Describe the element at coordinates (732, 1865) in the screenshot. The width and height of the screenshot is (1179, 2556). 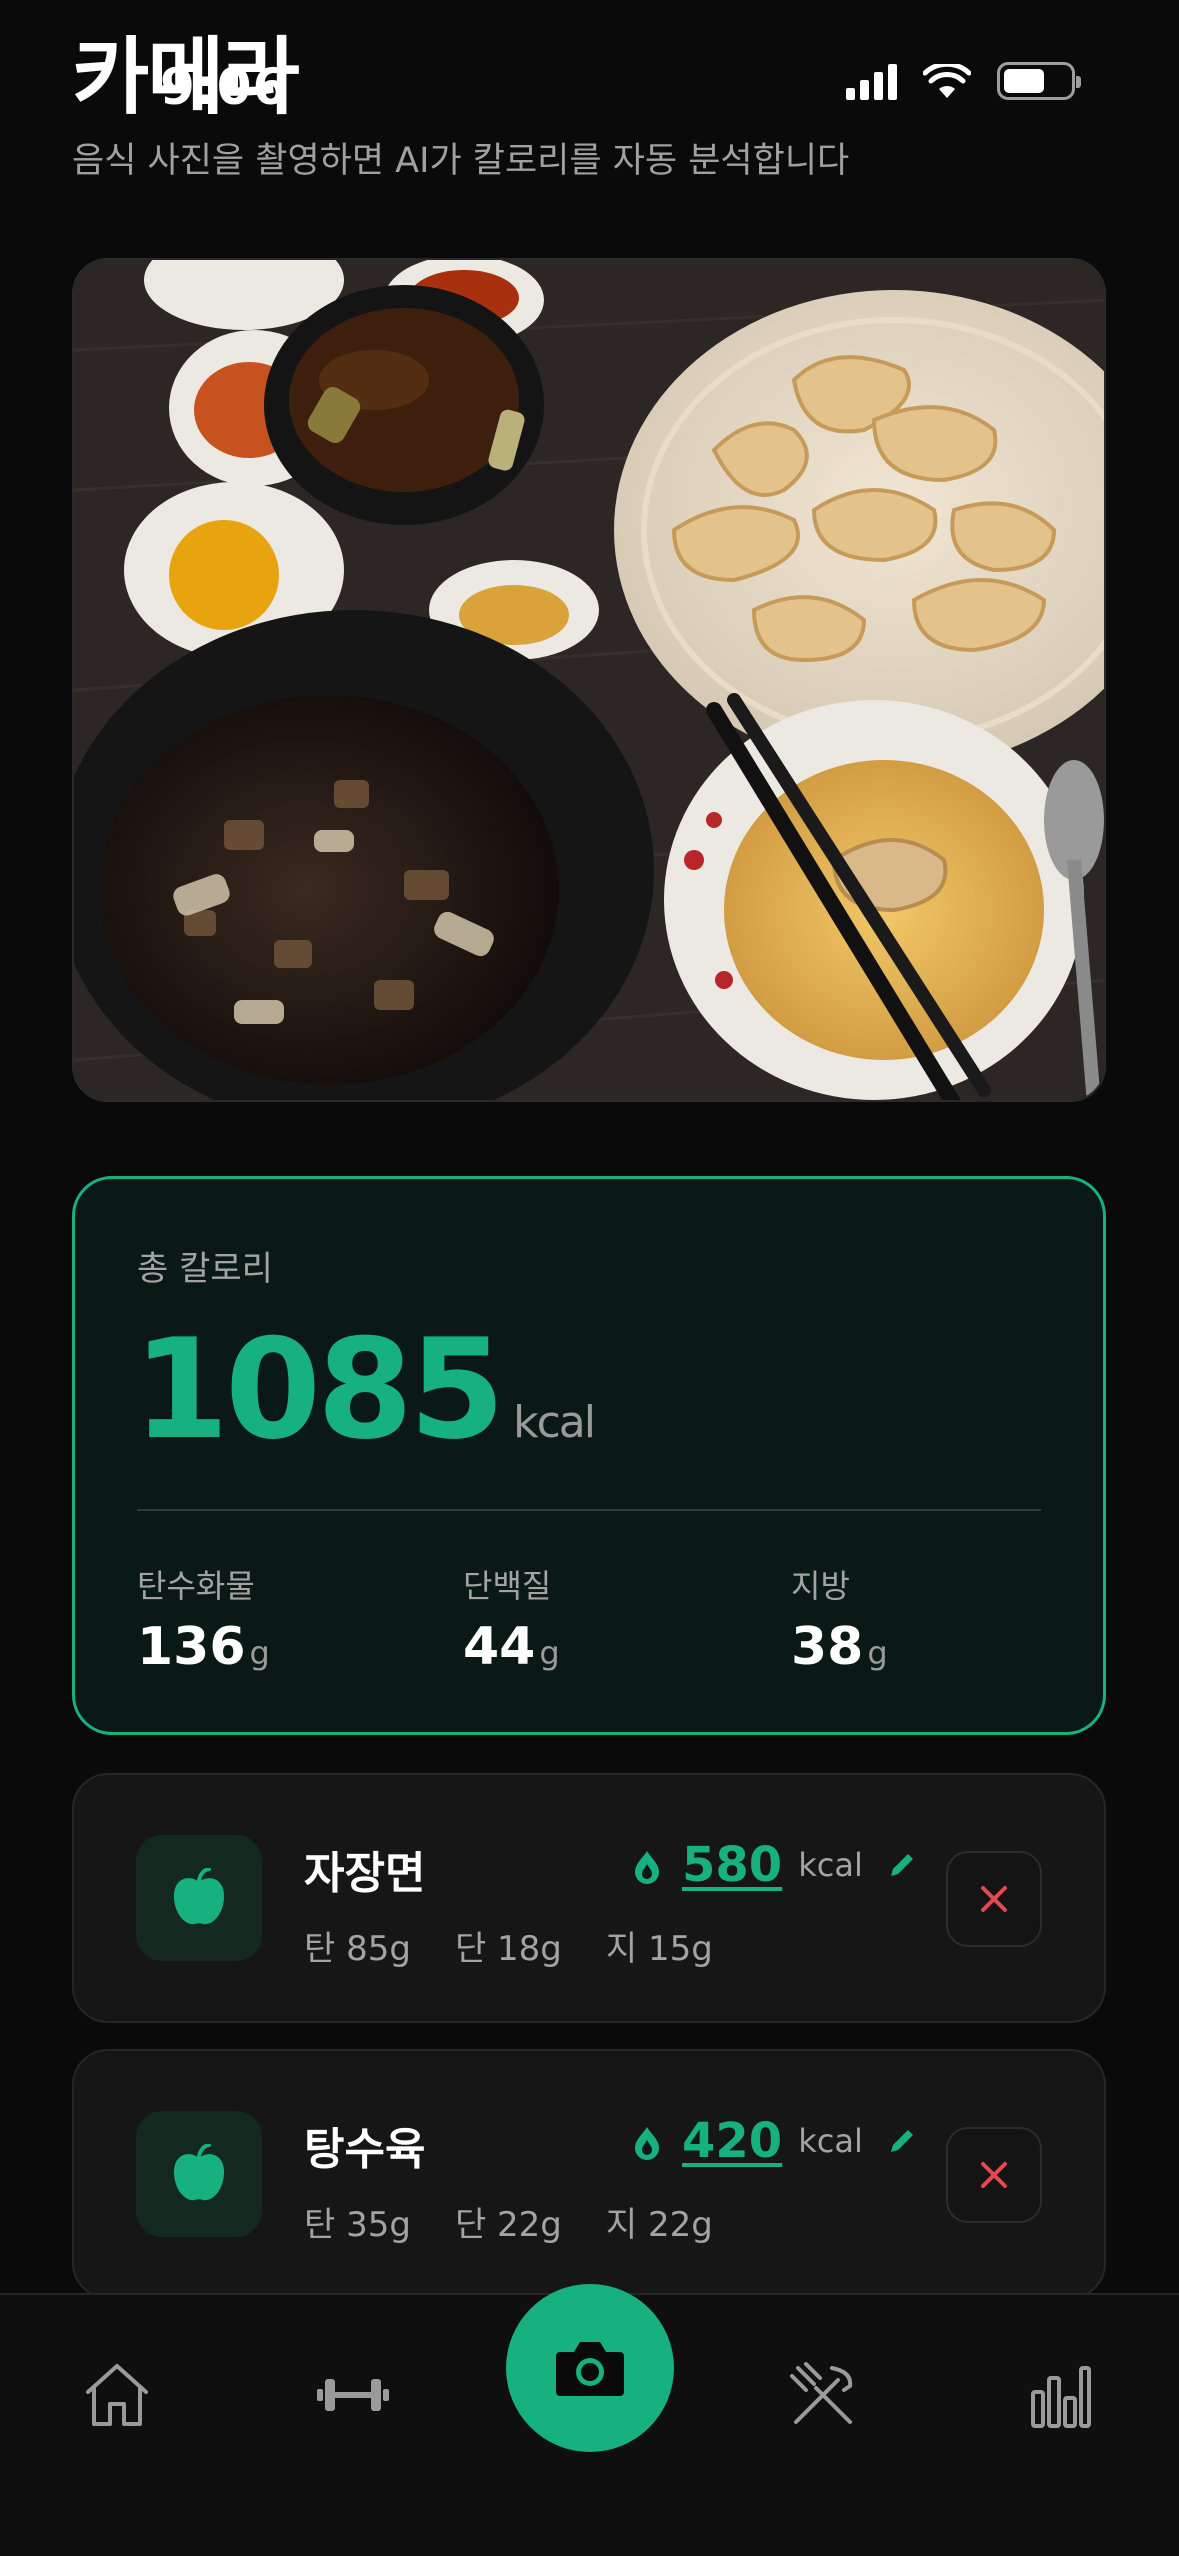
I see `food-calorie-value: 580` at that location.